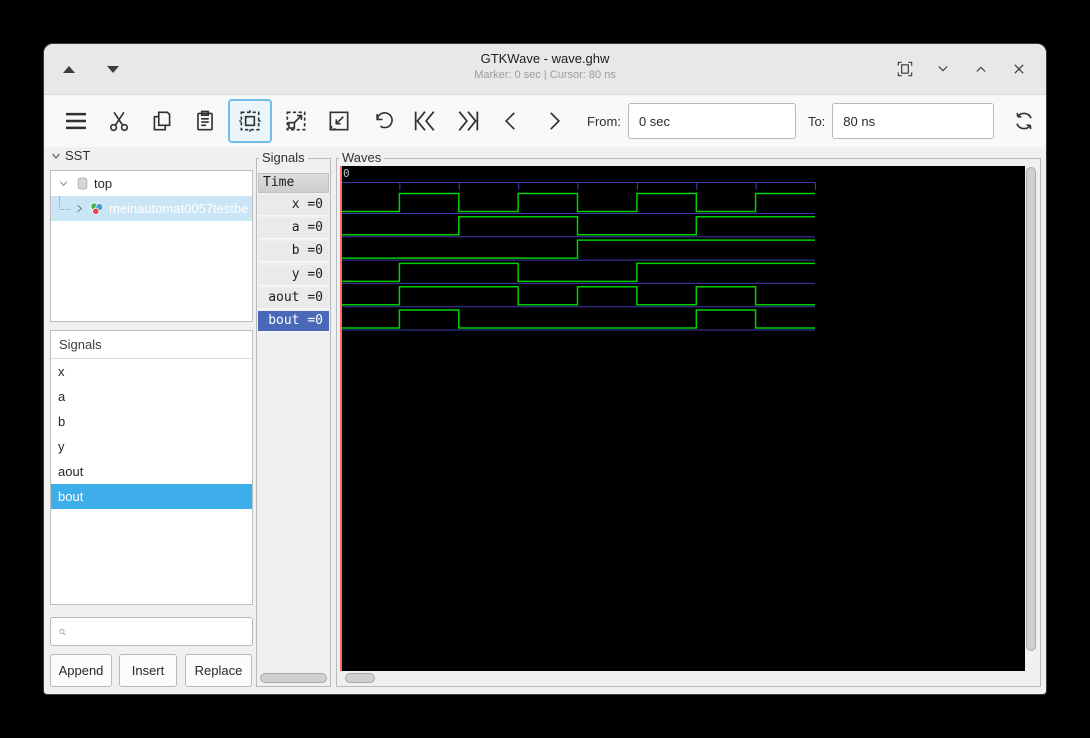 The image size is (1090, 738). Describe the element at coordinates (604, 121) in the screenshot. I see `from-label: From:` at that location.